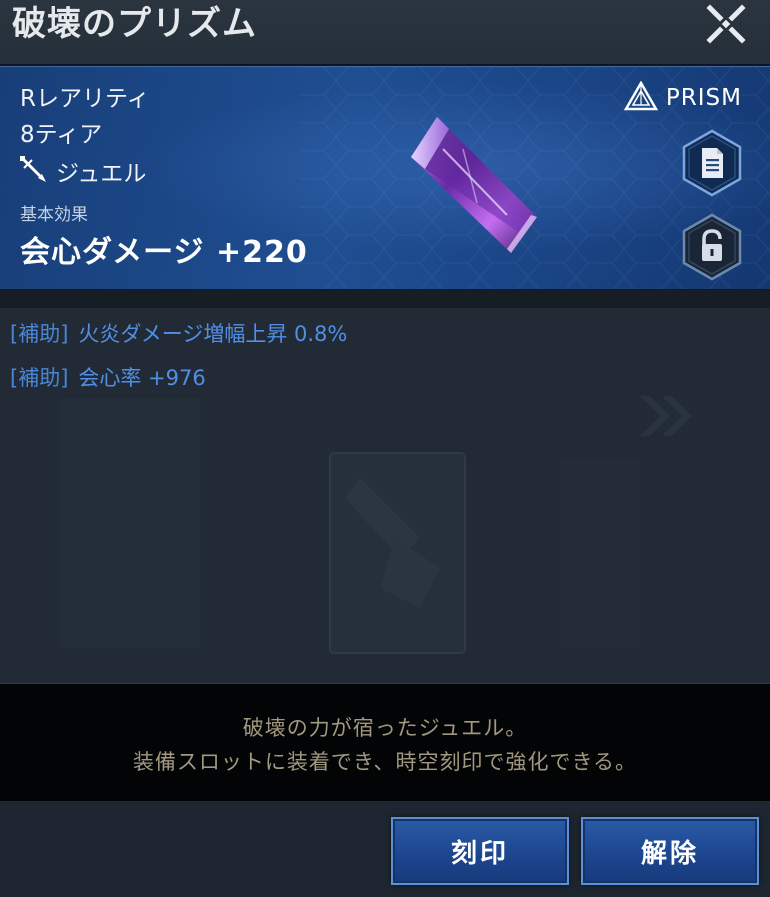  I want to click on sub-effect-row: [補助] 火炎ダメージ増幅上昇 0.8%, so click(178, 334).